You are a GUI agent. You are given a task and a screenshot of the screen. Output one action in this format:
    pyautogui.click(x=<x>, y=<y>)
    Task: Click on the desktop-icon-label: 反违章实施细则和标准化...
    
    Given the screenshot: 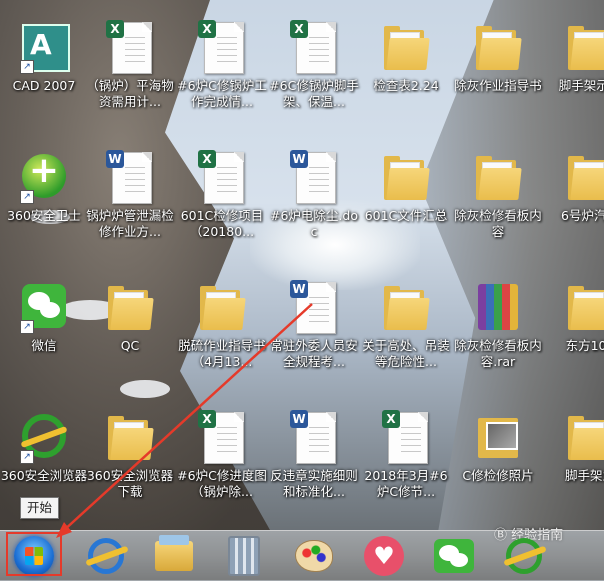 What is the action you would take?
    pyautogui.click(x=314, y=483)
    